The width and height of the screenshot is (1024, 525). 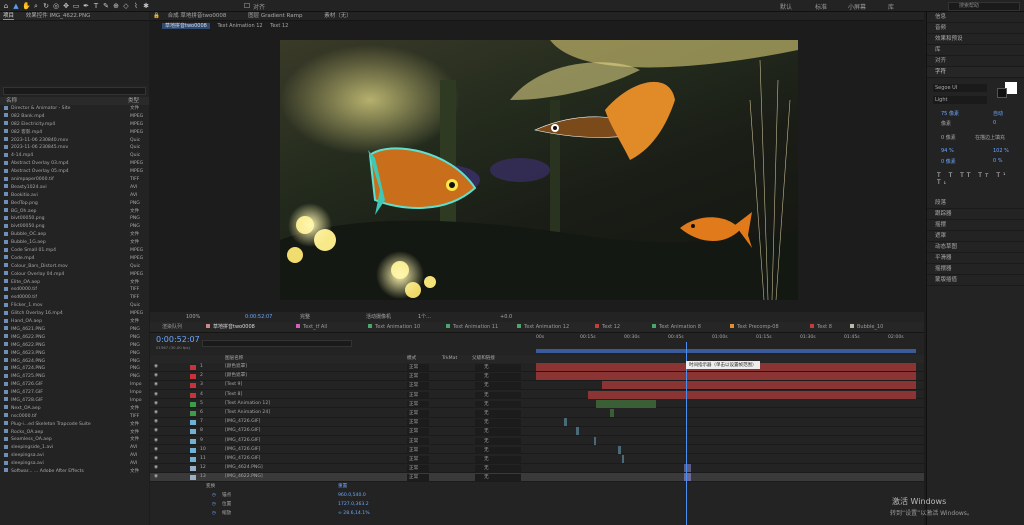 What do you see at coordinates (258, 317) in the screenshot?
I see `viewer-timecode: 0:00:52:07` at bounding box center [258, 317].